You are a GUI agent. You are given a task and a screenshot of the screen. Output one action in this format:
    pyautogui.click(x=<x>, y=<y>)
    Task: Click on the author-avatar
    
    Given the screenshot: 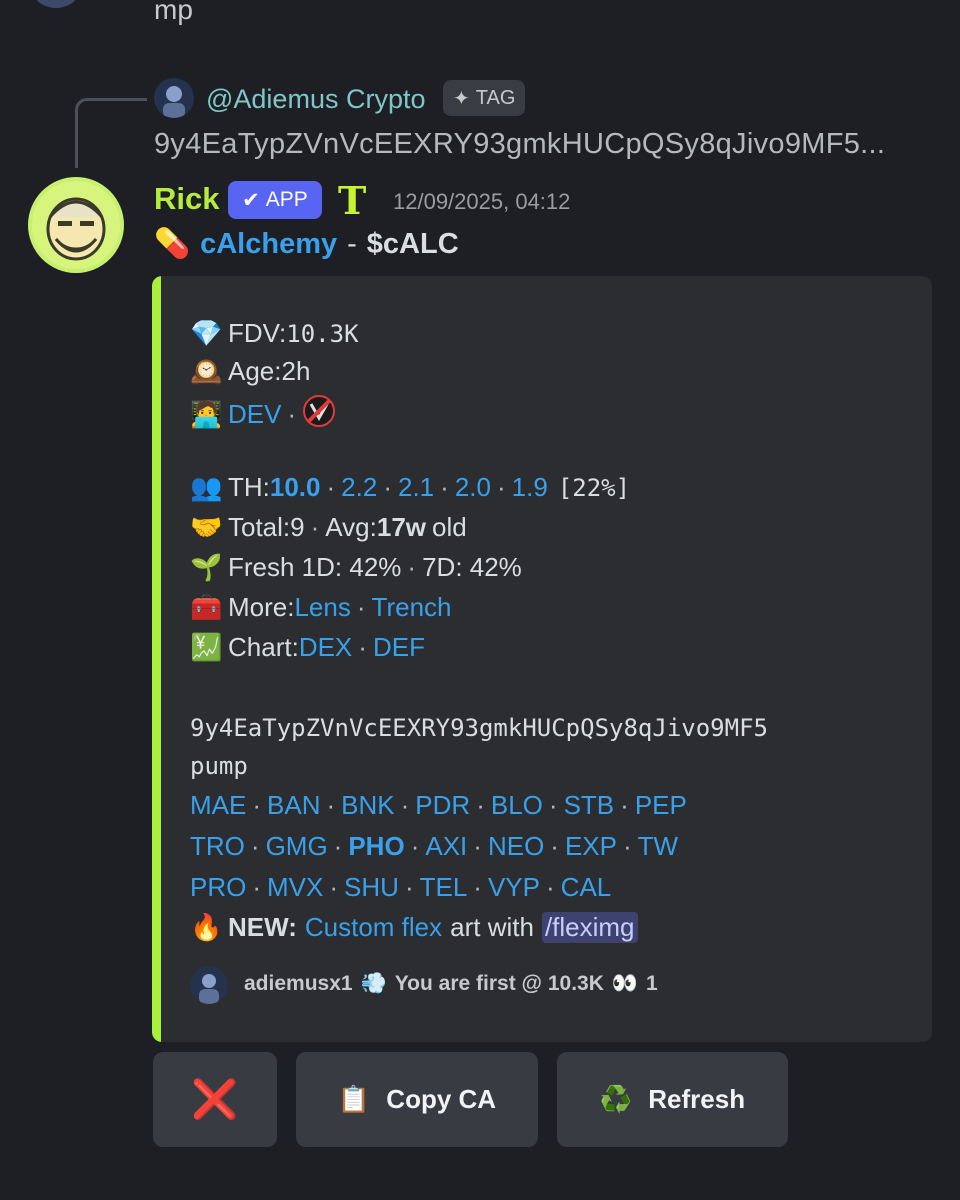 What is the action you would take?
    pyautogui.click(x=76, y=225)
    